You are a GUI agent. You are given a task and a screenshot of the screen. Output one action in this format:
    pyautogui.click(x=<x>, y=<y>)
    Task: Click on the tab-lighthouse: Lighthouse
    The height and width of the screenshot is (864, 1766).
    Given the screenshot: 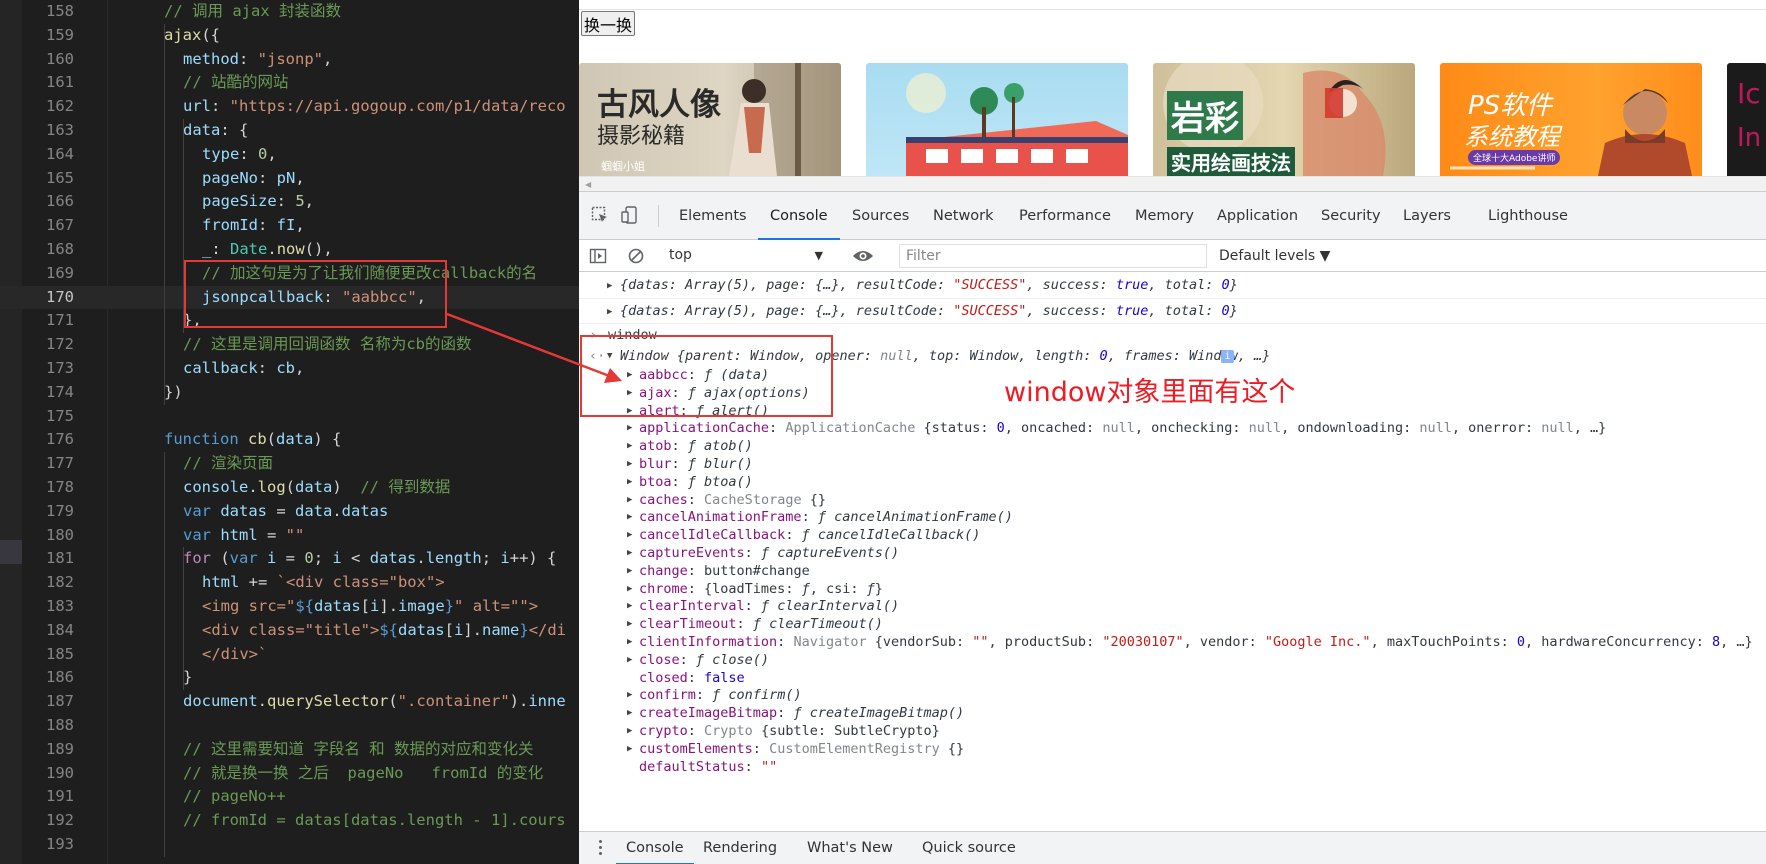 What is the action you would take?
    pyautogui.click(x=1528, y=216)
    